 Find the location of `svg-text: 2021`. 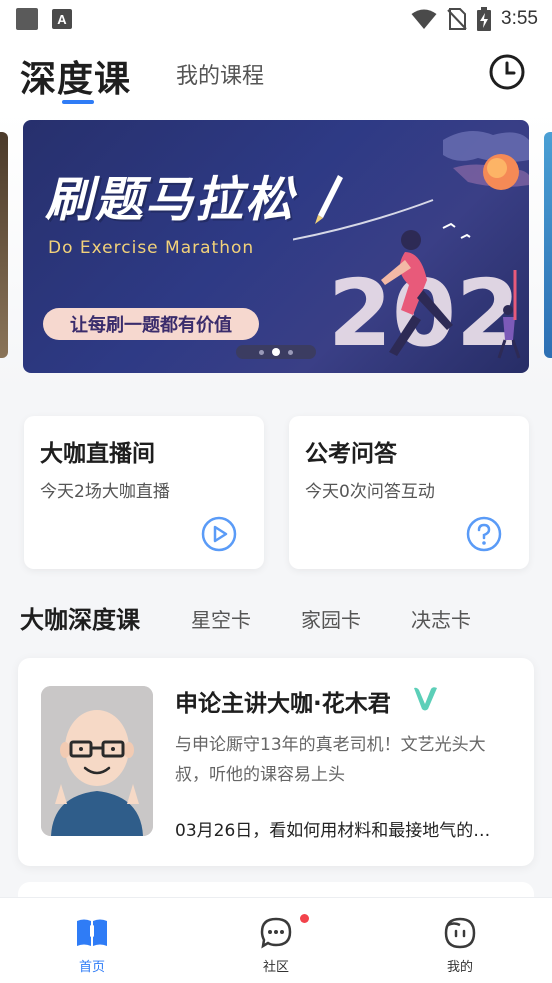

svg-text: 2021 is located at coordinates (428, 313).